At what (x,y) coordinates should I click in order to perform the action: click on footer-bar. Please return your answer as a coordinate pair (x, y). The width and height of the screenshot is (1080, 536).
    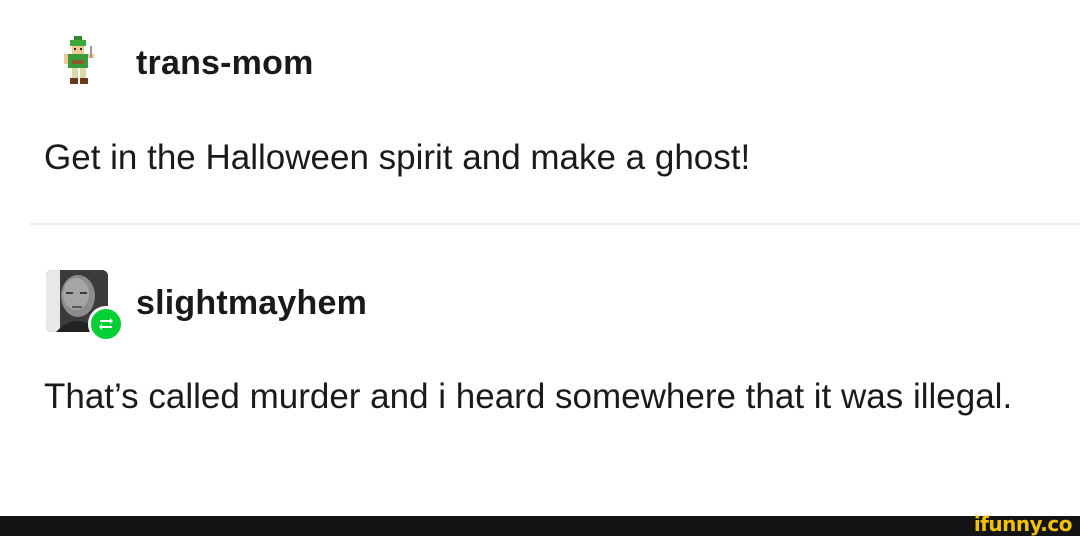
    Looking at the image, I should click on (540, 526).